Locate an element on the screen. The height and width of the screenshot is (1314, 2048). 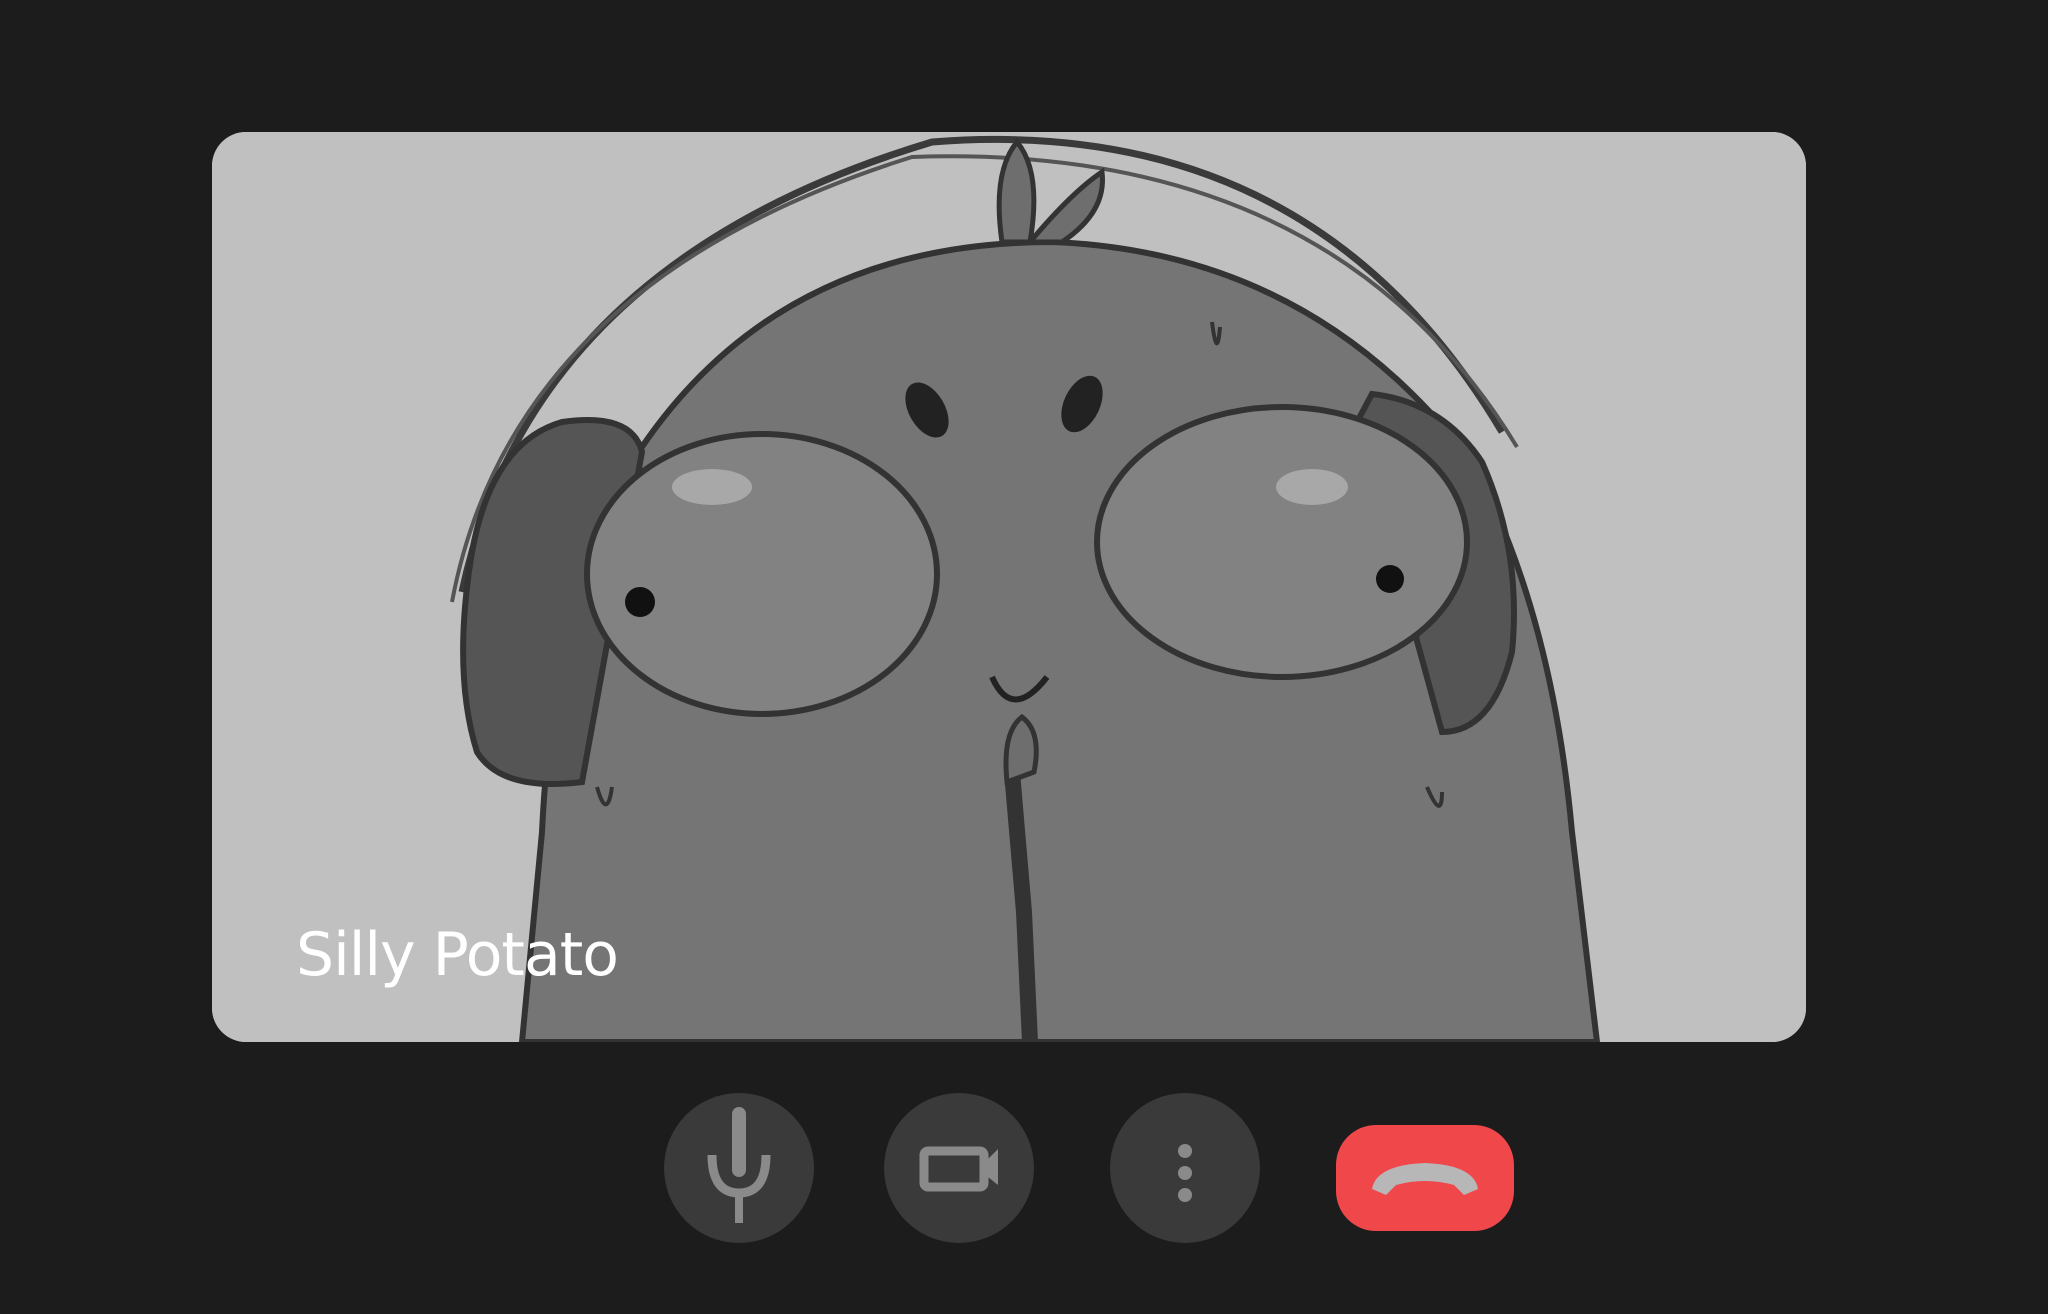
more-vertical-icon is located at coordinates (1185, 1173).